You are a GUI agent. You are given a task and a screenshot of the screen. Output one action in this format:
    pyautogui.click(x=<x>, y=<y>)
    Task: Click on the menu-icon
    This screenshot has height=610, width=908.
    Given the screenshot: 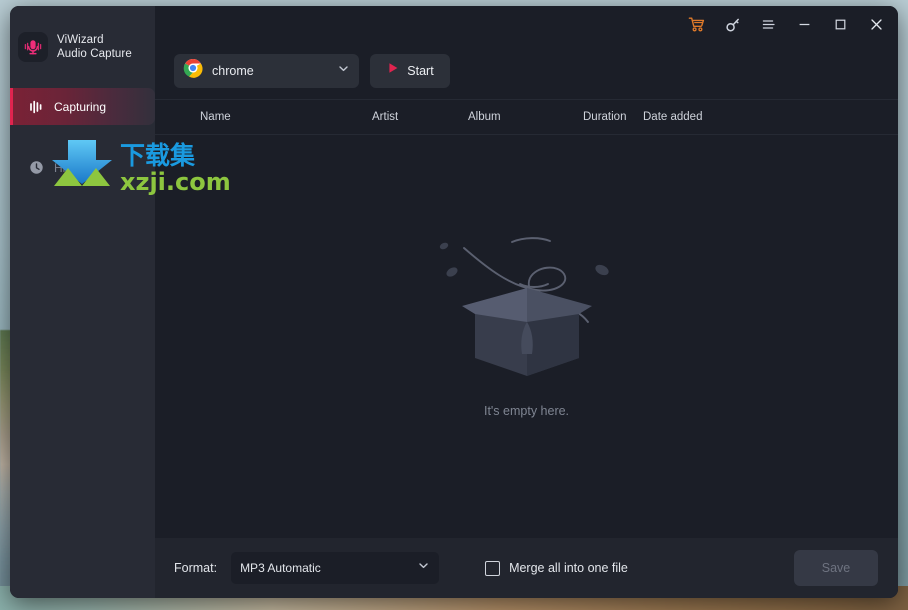 What is the action you would take?
    pyautogui.click(x=768, y=24)
    